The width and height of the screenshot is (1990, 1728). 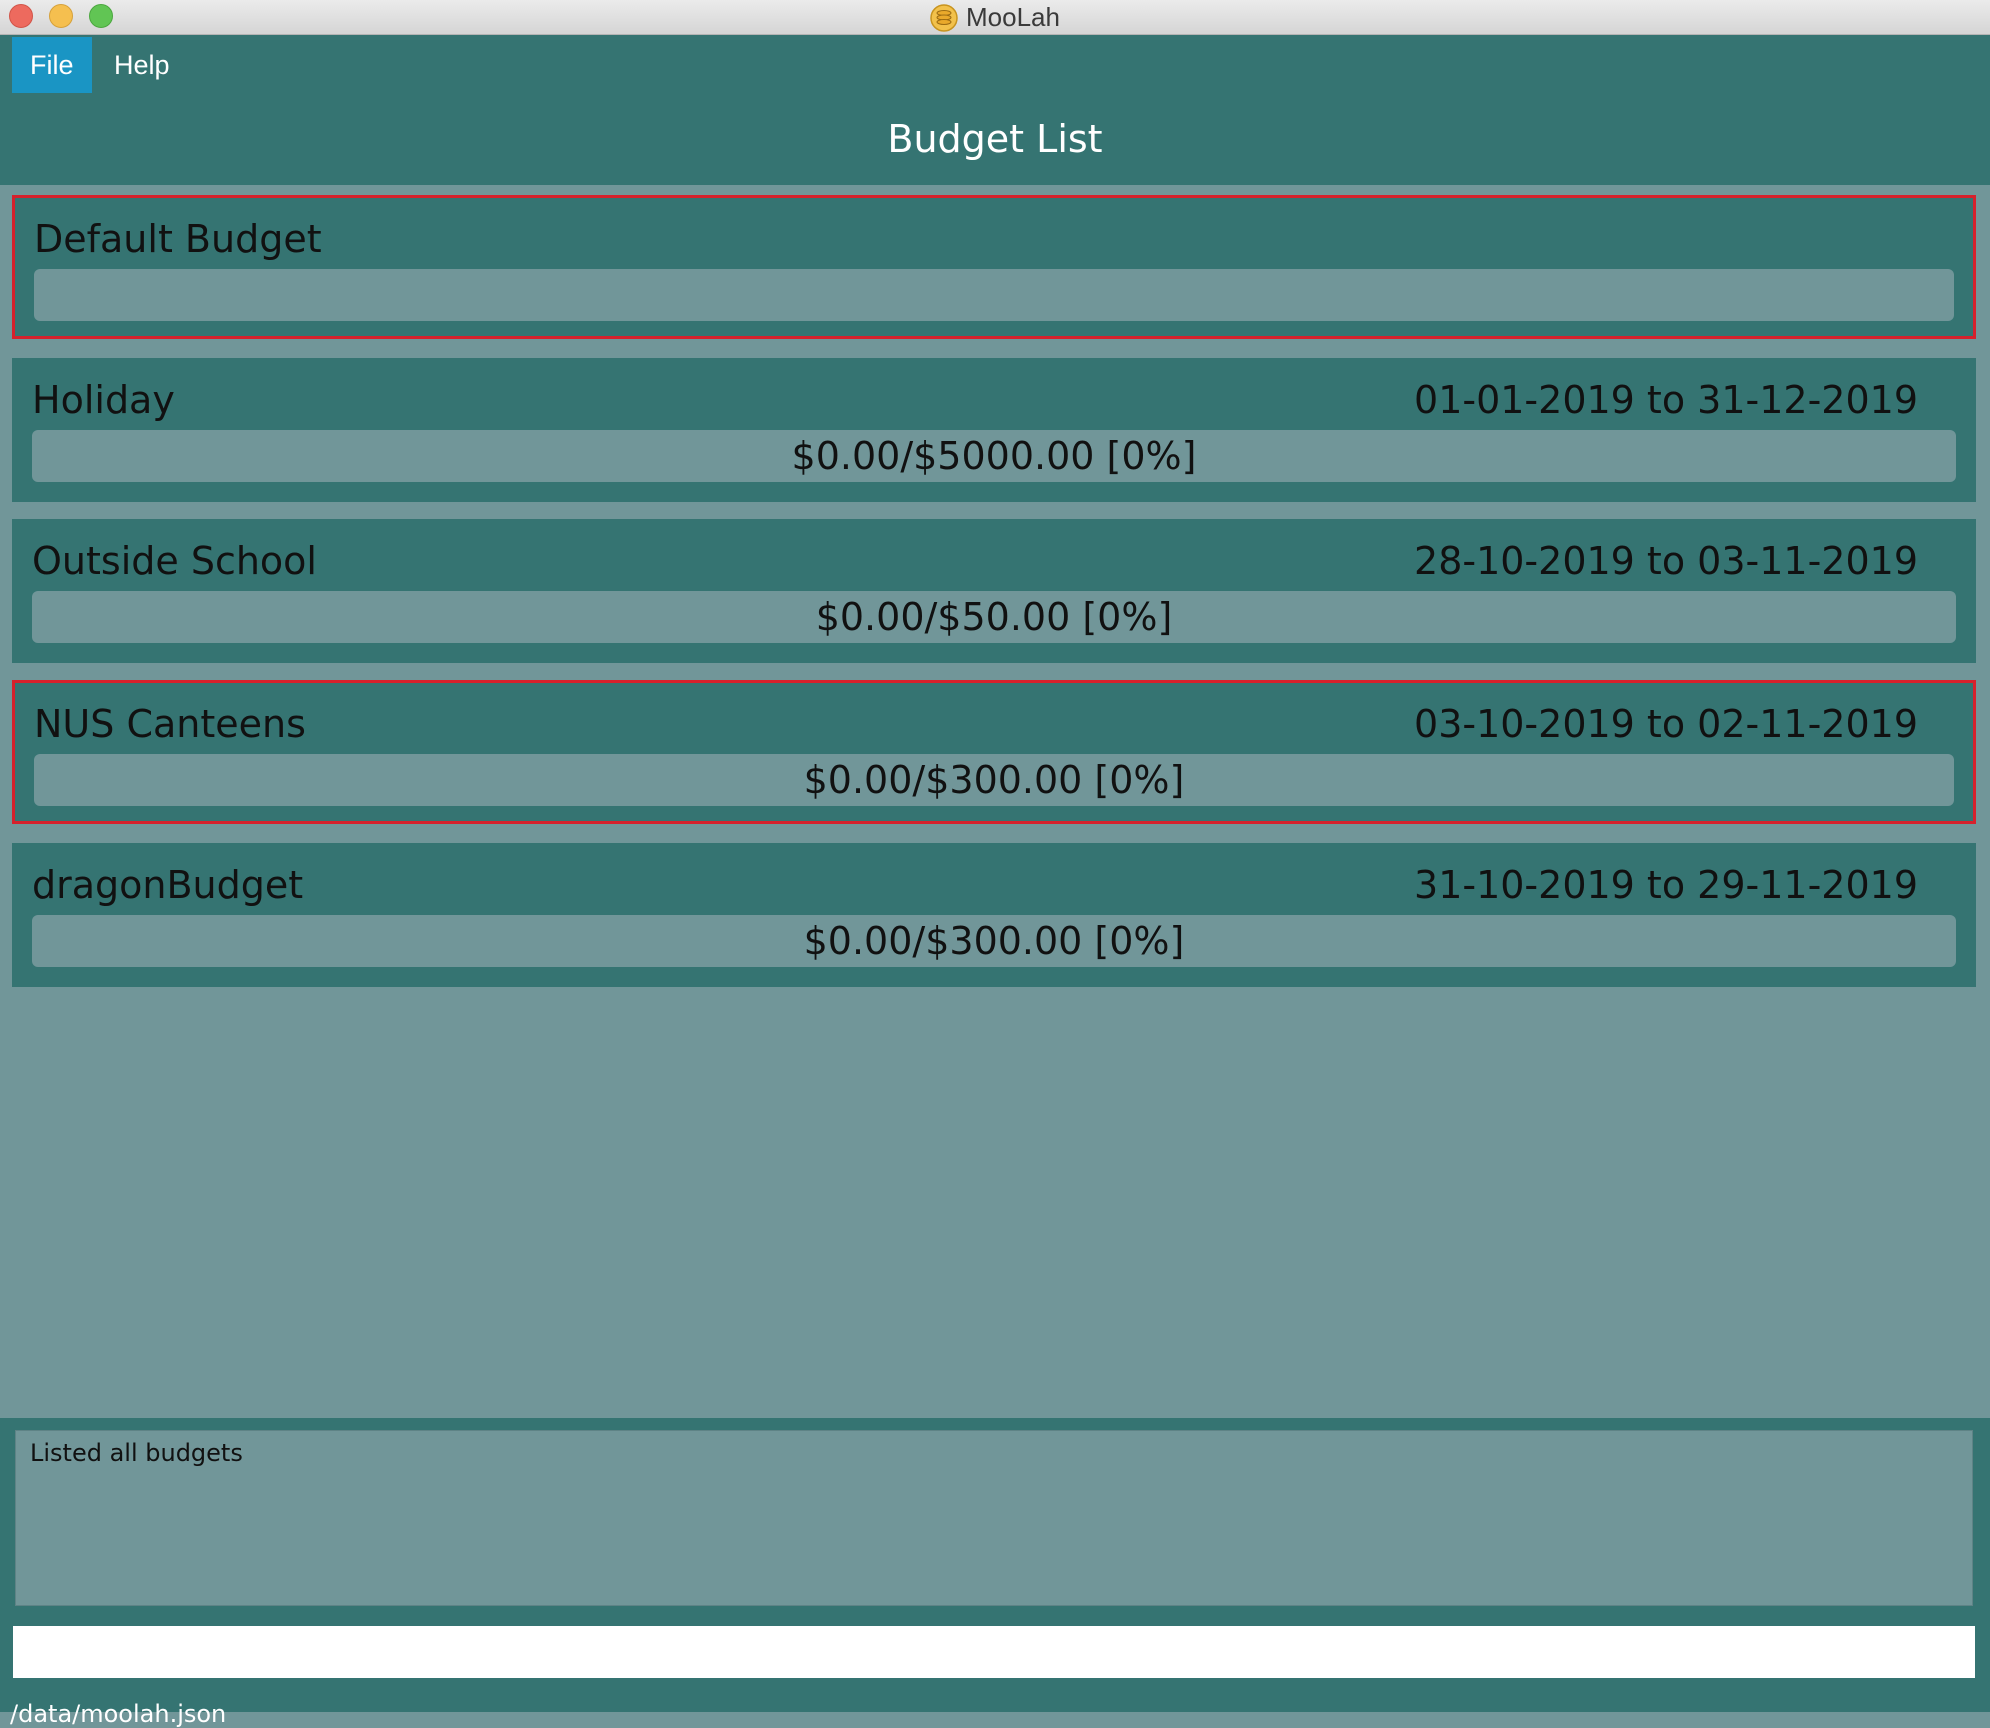 What do you see at coordinates (995, 65) in the screenshot?
I see `menu-bar: File Help` at bounding box center [995, 65].